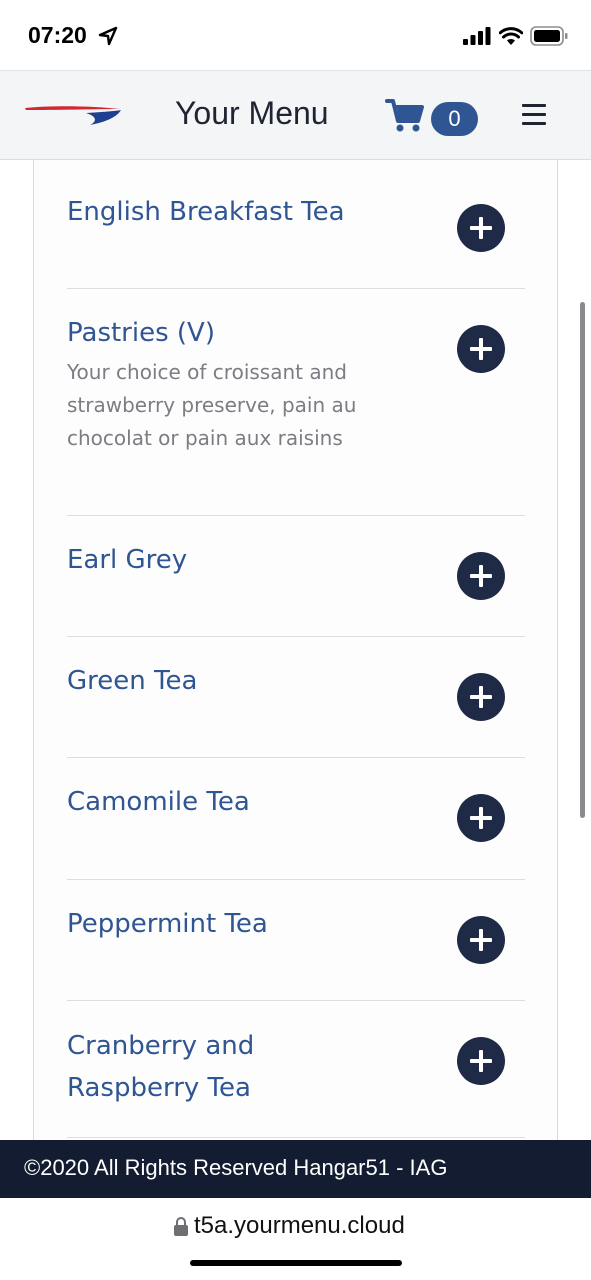 The height and width of the screenshot is (1280, 591). Describe the element at coordinates (247, 681) in the screenshot. I see `item-name: Green Tea` at that location.